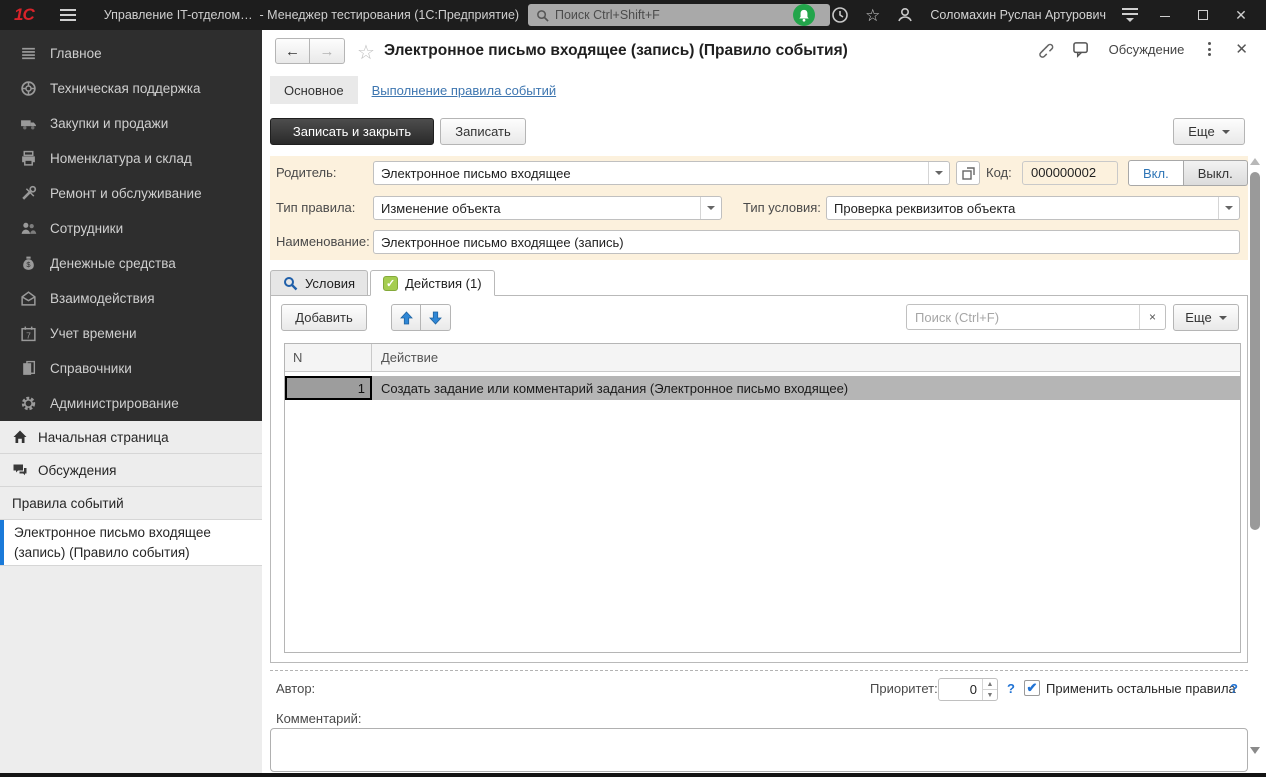  I want to click on sidebar-window-event-rules: Правила событий, so click(131, 503).